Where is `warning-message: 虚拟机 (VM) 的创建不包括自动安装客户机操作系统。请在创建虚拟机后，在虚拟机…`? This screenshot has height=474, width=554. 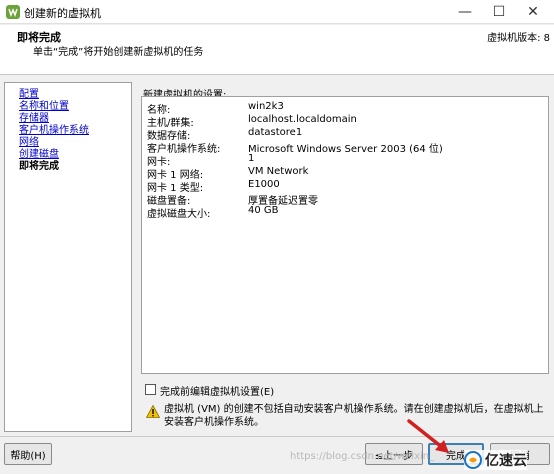 warning-message: 虚拟机 (VM) 的创建不包括自动安装客户机操作系统。请在创建虚拟机后，在虚拟机… is located at coordinates (354, 416).